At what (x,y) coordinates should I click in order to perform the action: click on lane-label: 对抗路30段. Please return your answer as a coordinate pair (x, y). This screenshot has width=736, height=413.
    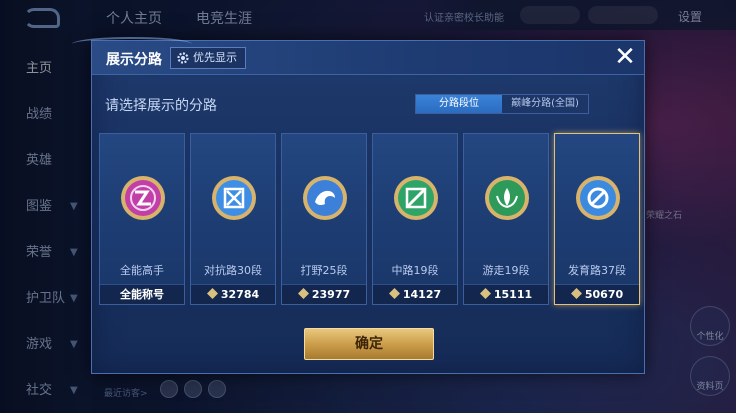
    Looking at the image, I should click on (233, 270).